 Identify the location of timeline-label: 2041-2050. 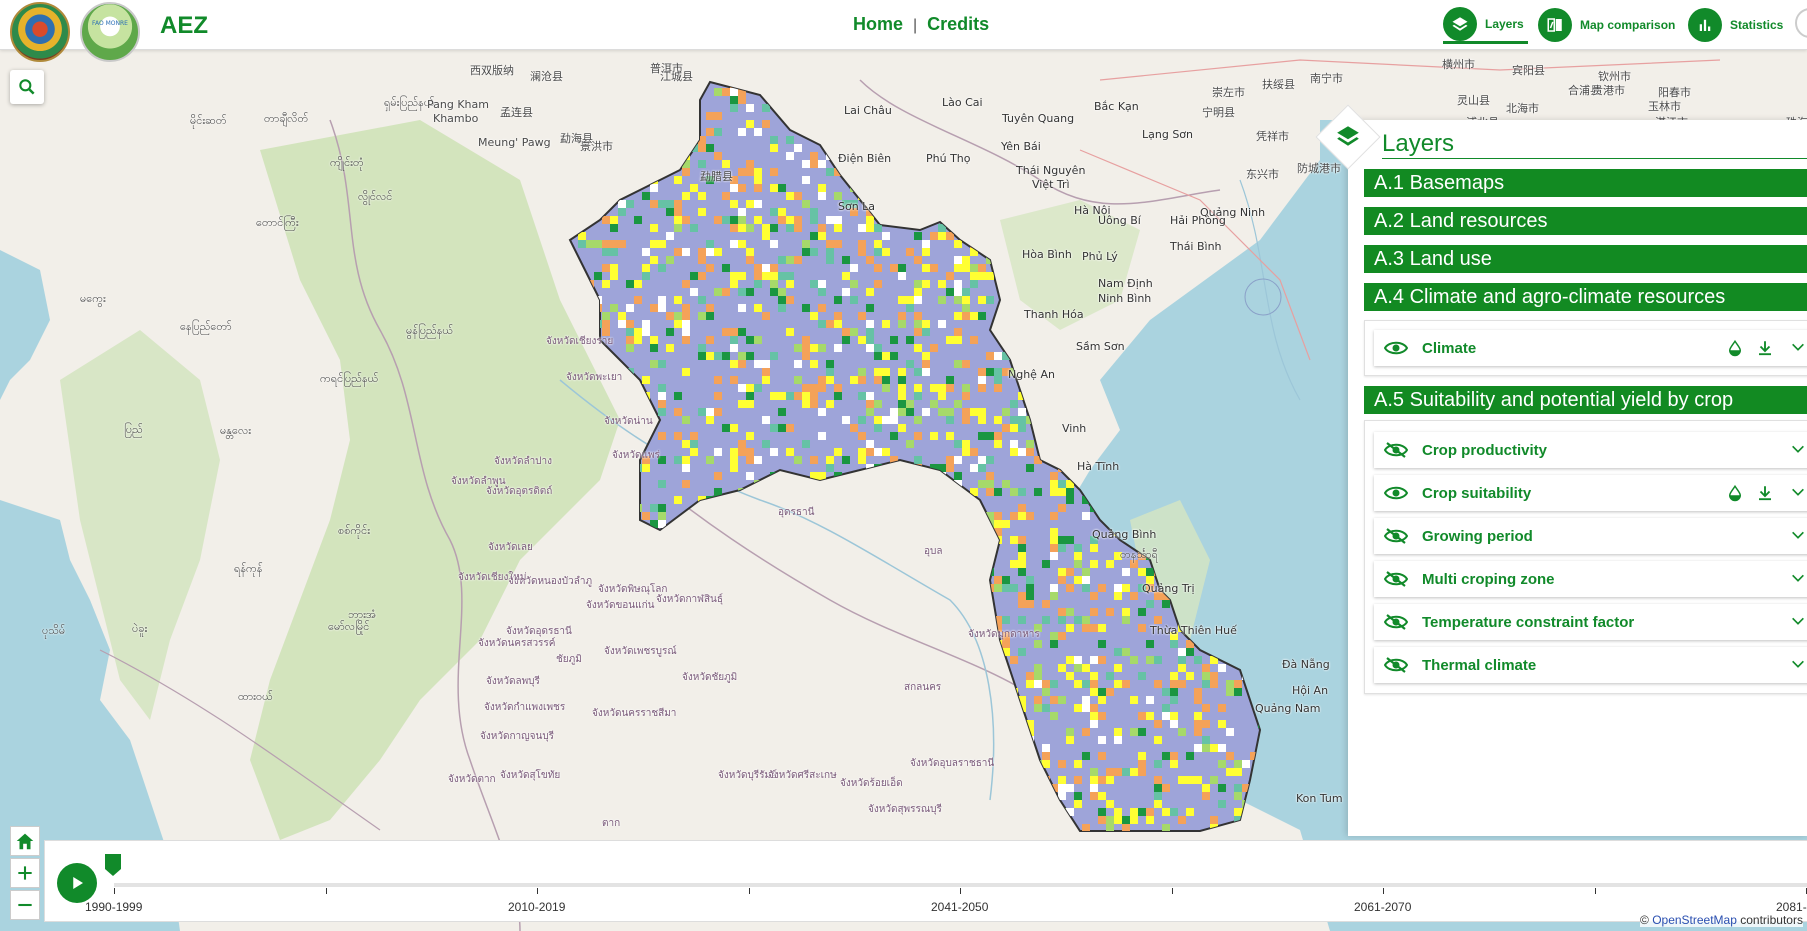
(959, 907).